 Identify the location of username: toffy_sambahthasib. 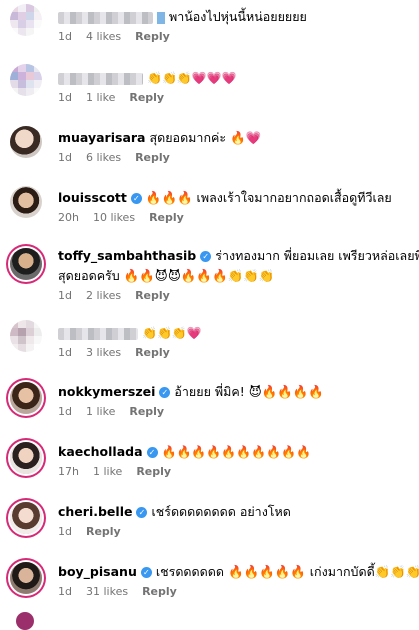
(127, 255).